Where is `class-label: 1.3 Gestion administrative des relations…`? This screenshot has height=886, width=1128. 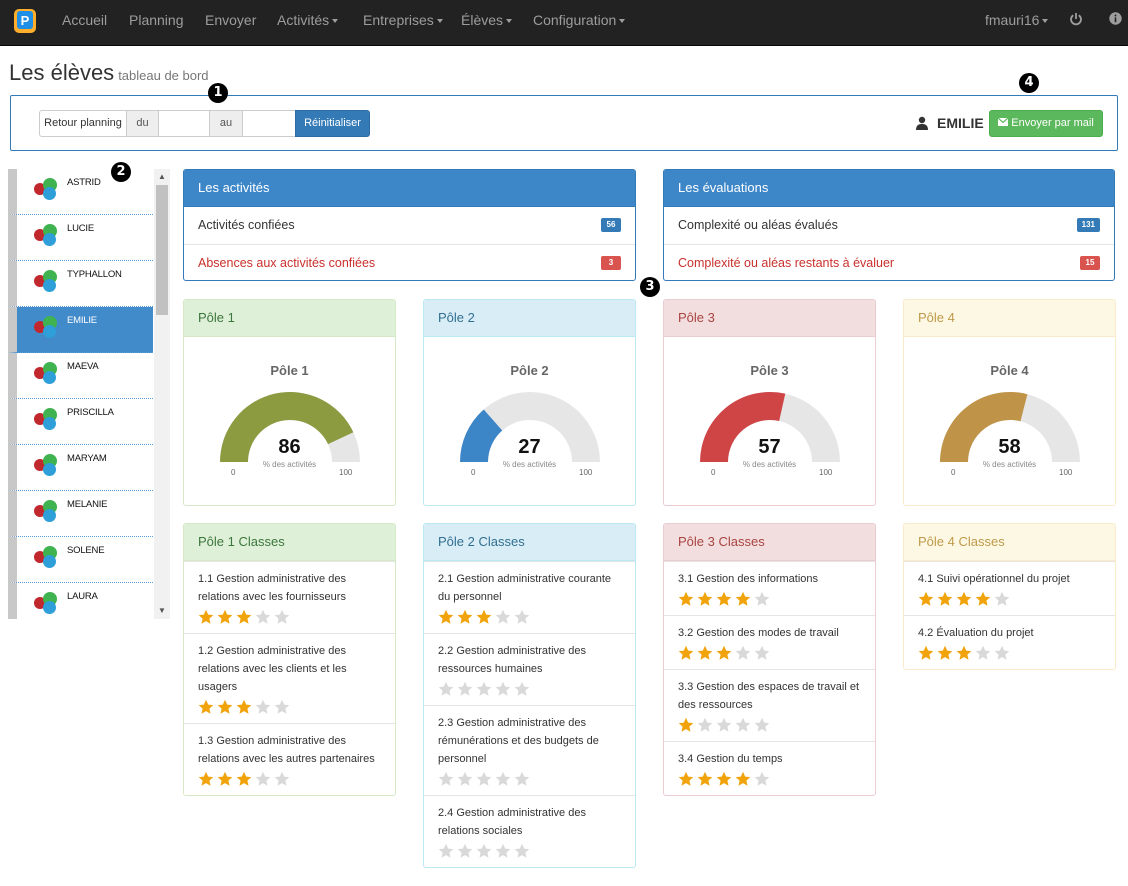 class-label: 1.3 Gestion administrative des relations… is located at coordinates (286, 750).